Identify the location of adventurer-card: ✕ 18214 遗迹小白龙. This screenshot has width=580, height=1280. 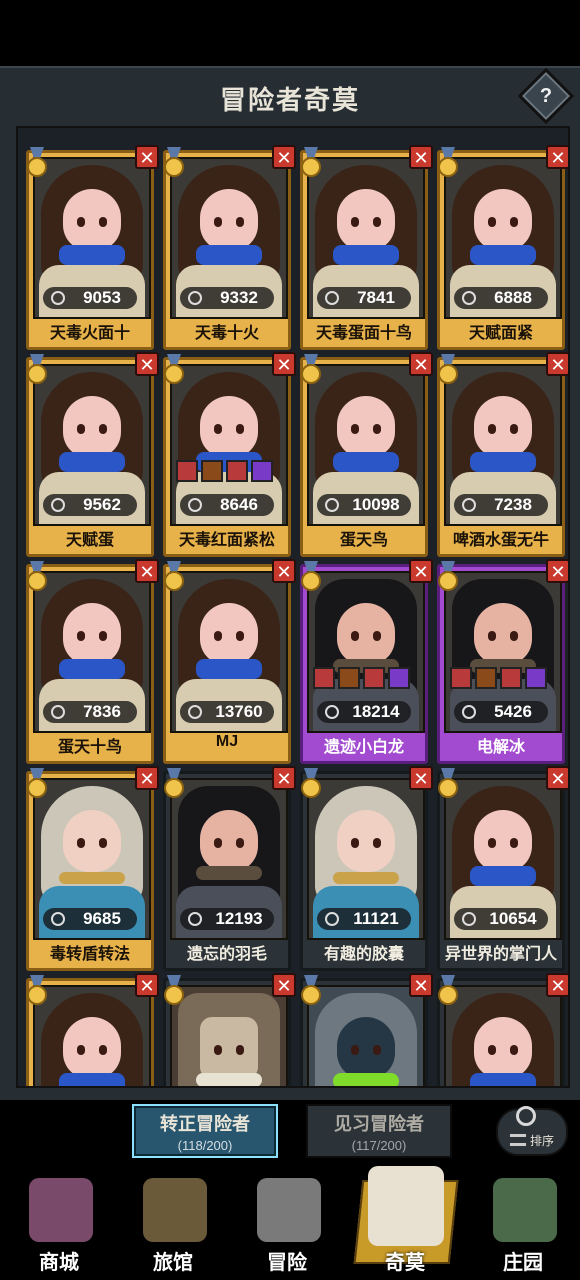
(366, 661).